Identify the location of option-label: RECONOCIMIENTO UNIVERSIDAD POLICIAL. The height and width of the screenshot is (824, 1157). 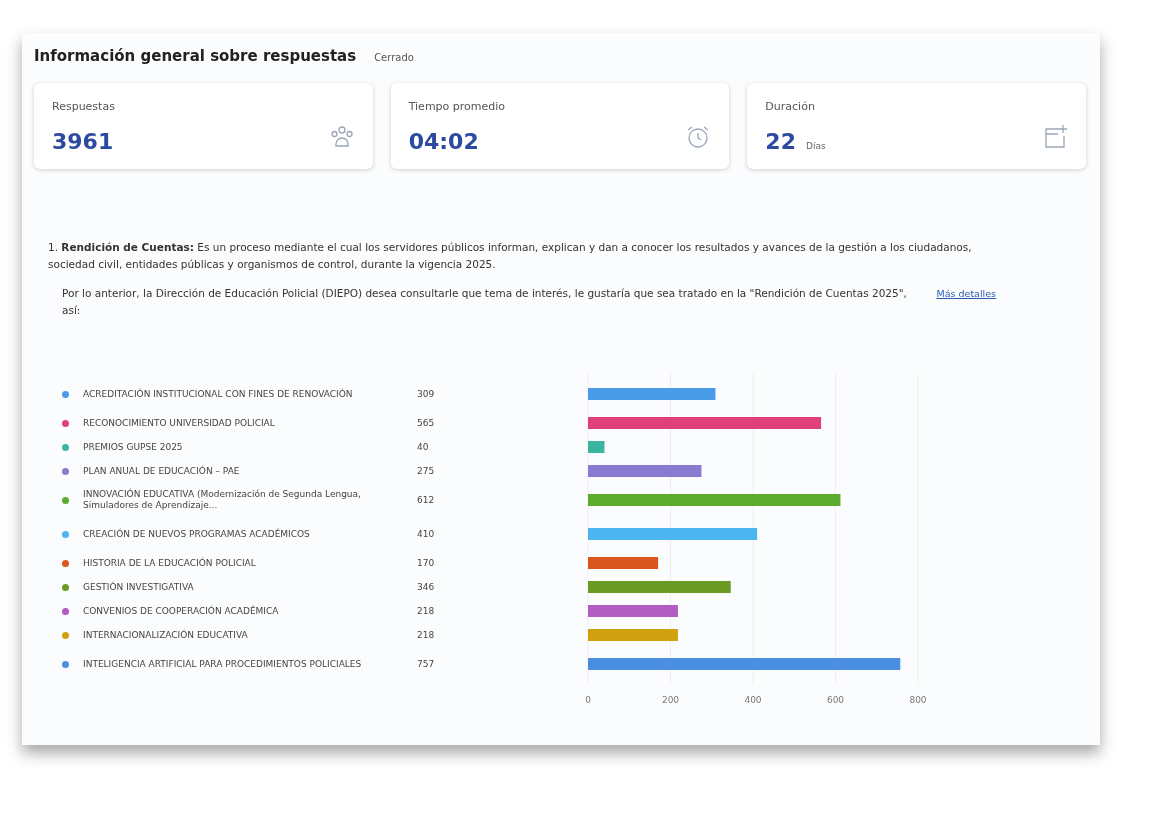
(179, 423).